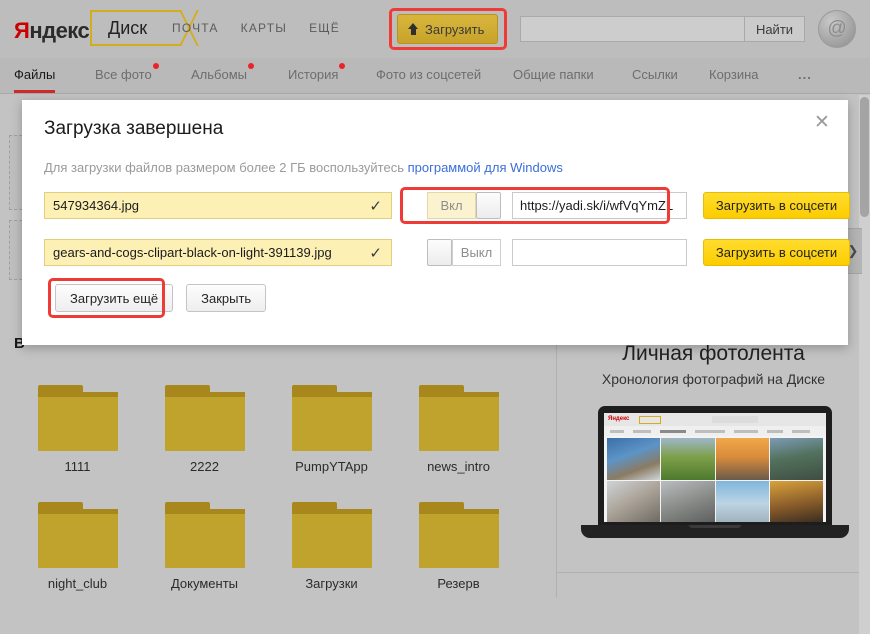  What do you see at coordinates (195, 28) in the screenshot?
I see `nav-mail: ПОЧТА` at bounding box center [195, 28].